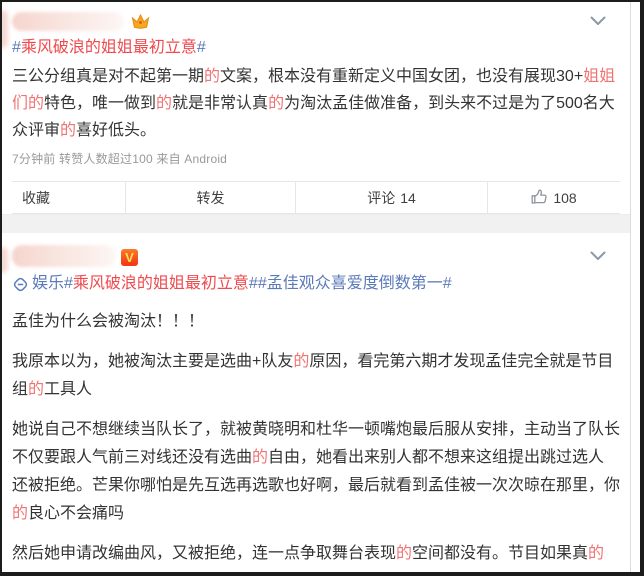 This screenshot has width=644, height=576. I want to click on thumb-up-icon, so click(539, 196).